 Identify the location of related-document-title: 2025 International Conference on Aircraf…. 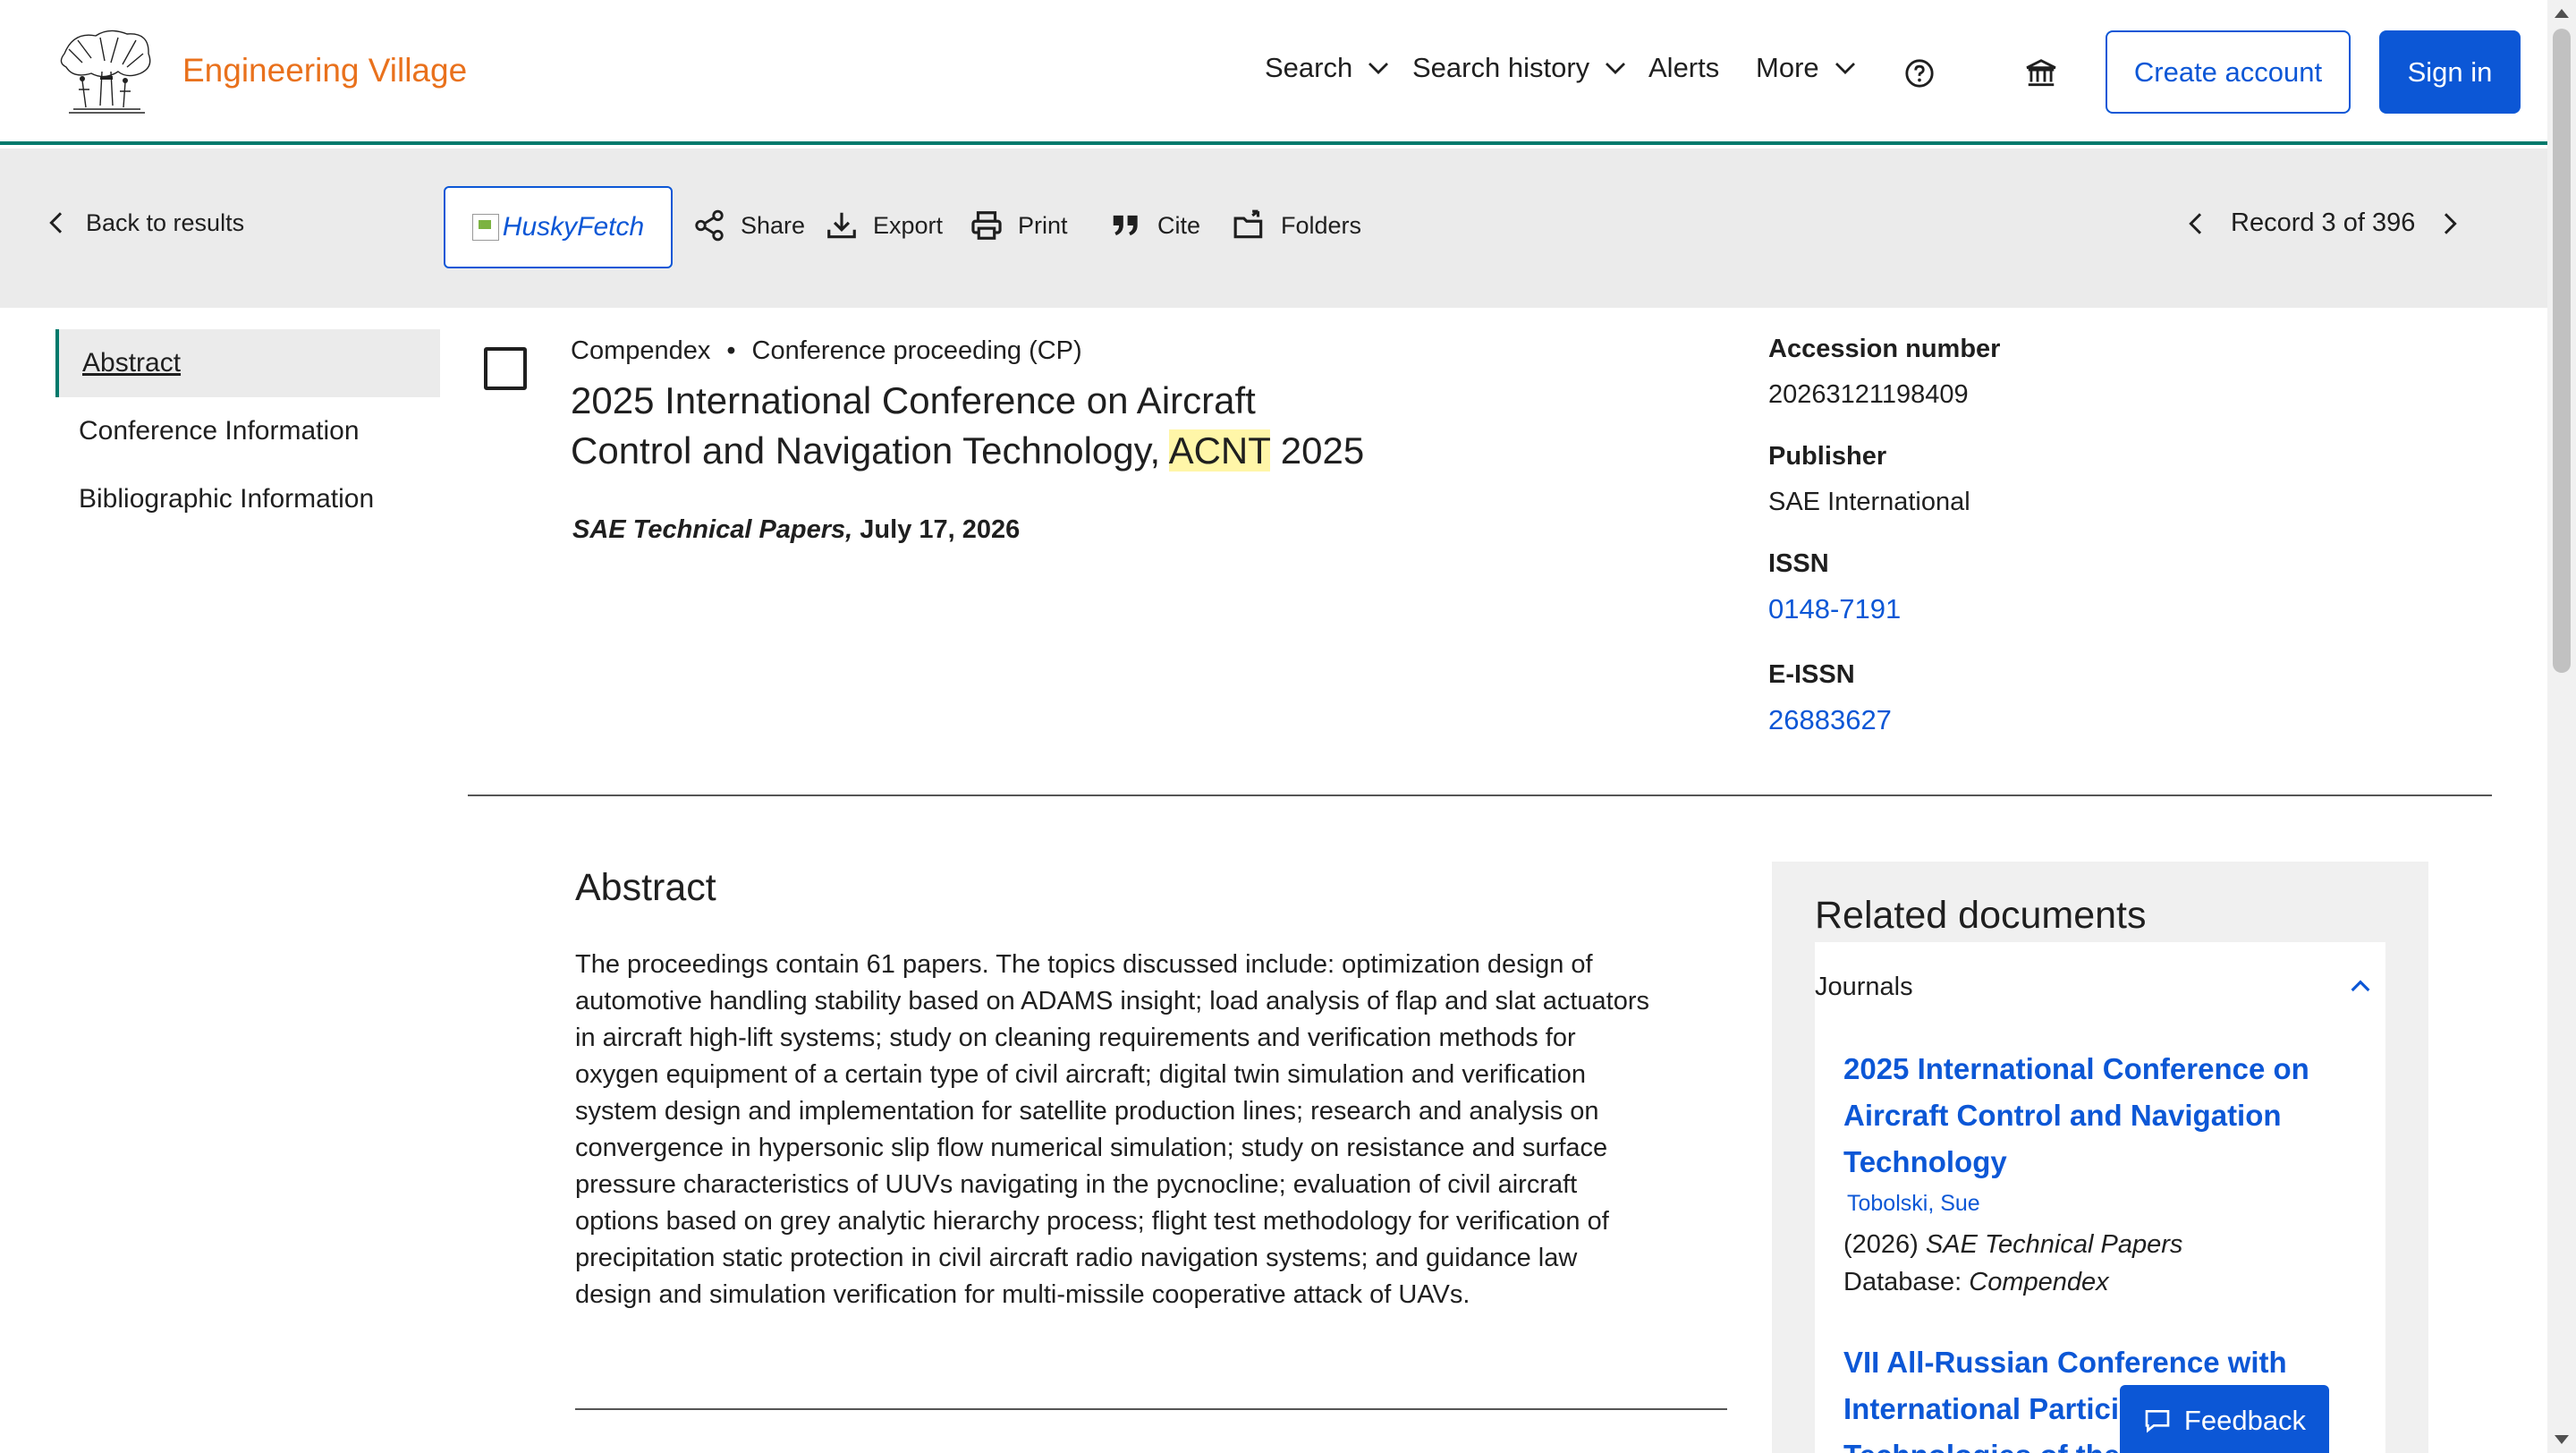
(2093, 1115).